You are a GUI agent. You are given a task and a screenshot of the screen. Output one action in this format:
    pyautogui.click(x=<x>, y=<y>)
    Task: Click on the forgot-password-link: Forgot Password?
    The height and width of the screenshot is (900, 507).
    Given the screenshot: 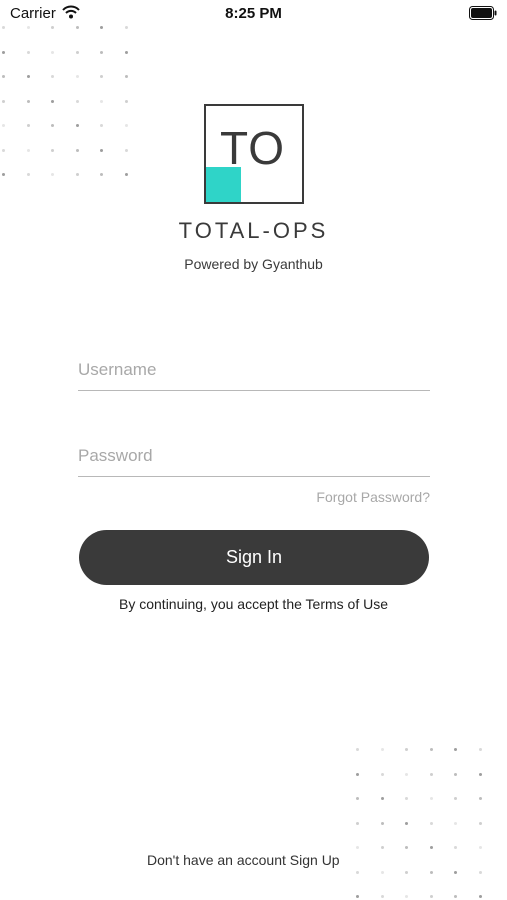 What is the action you would take?
    pyautogui.click(x=373, y=497)
    